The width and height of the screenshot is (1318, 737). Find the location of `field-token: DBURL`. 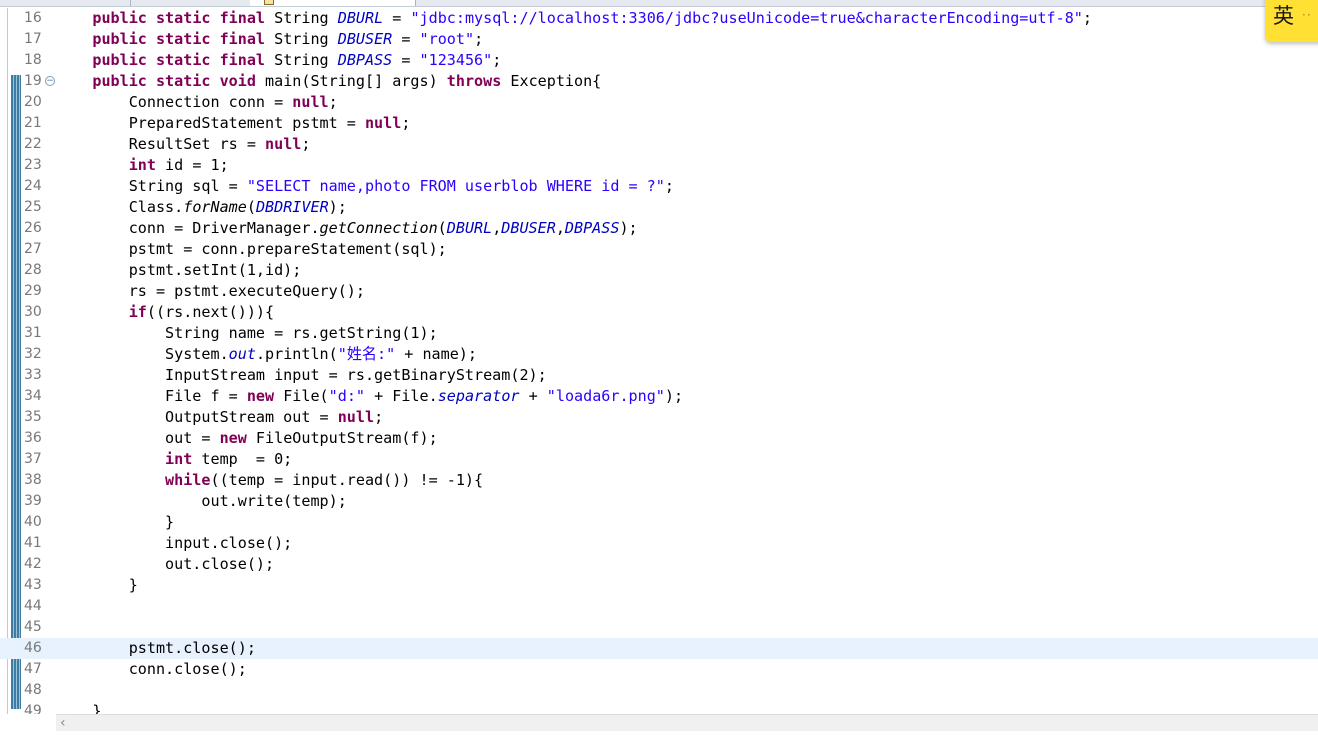

field-token: DBURL is located at coordinates (360, 18).